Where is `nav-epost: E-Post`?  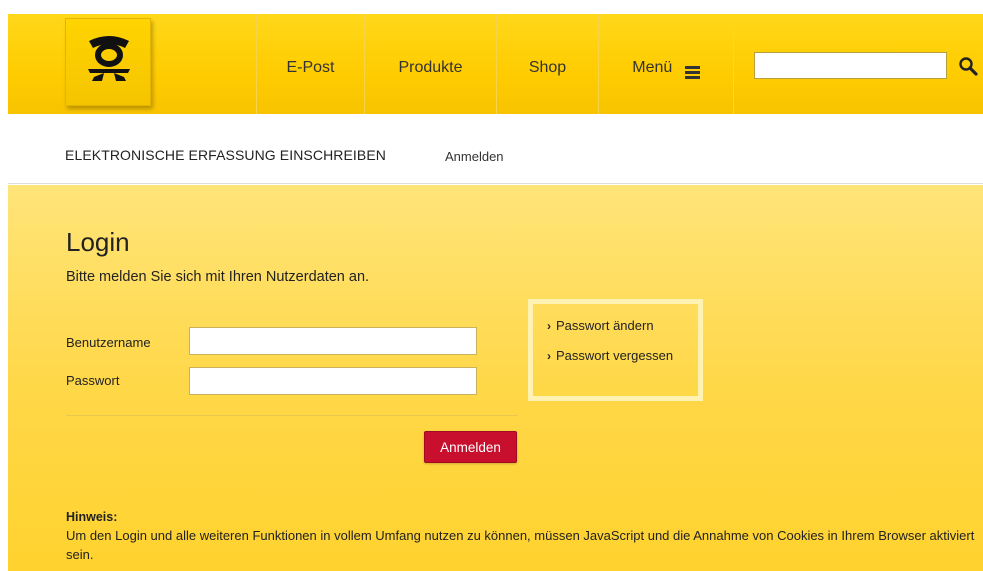
nav-epost: E-Post is located at coordinates (310, 64).